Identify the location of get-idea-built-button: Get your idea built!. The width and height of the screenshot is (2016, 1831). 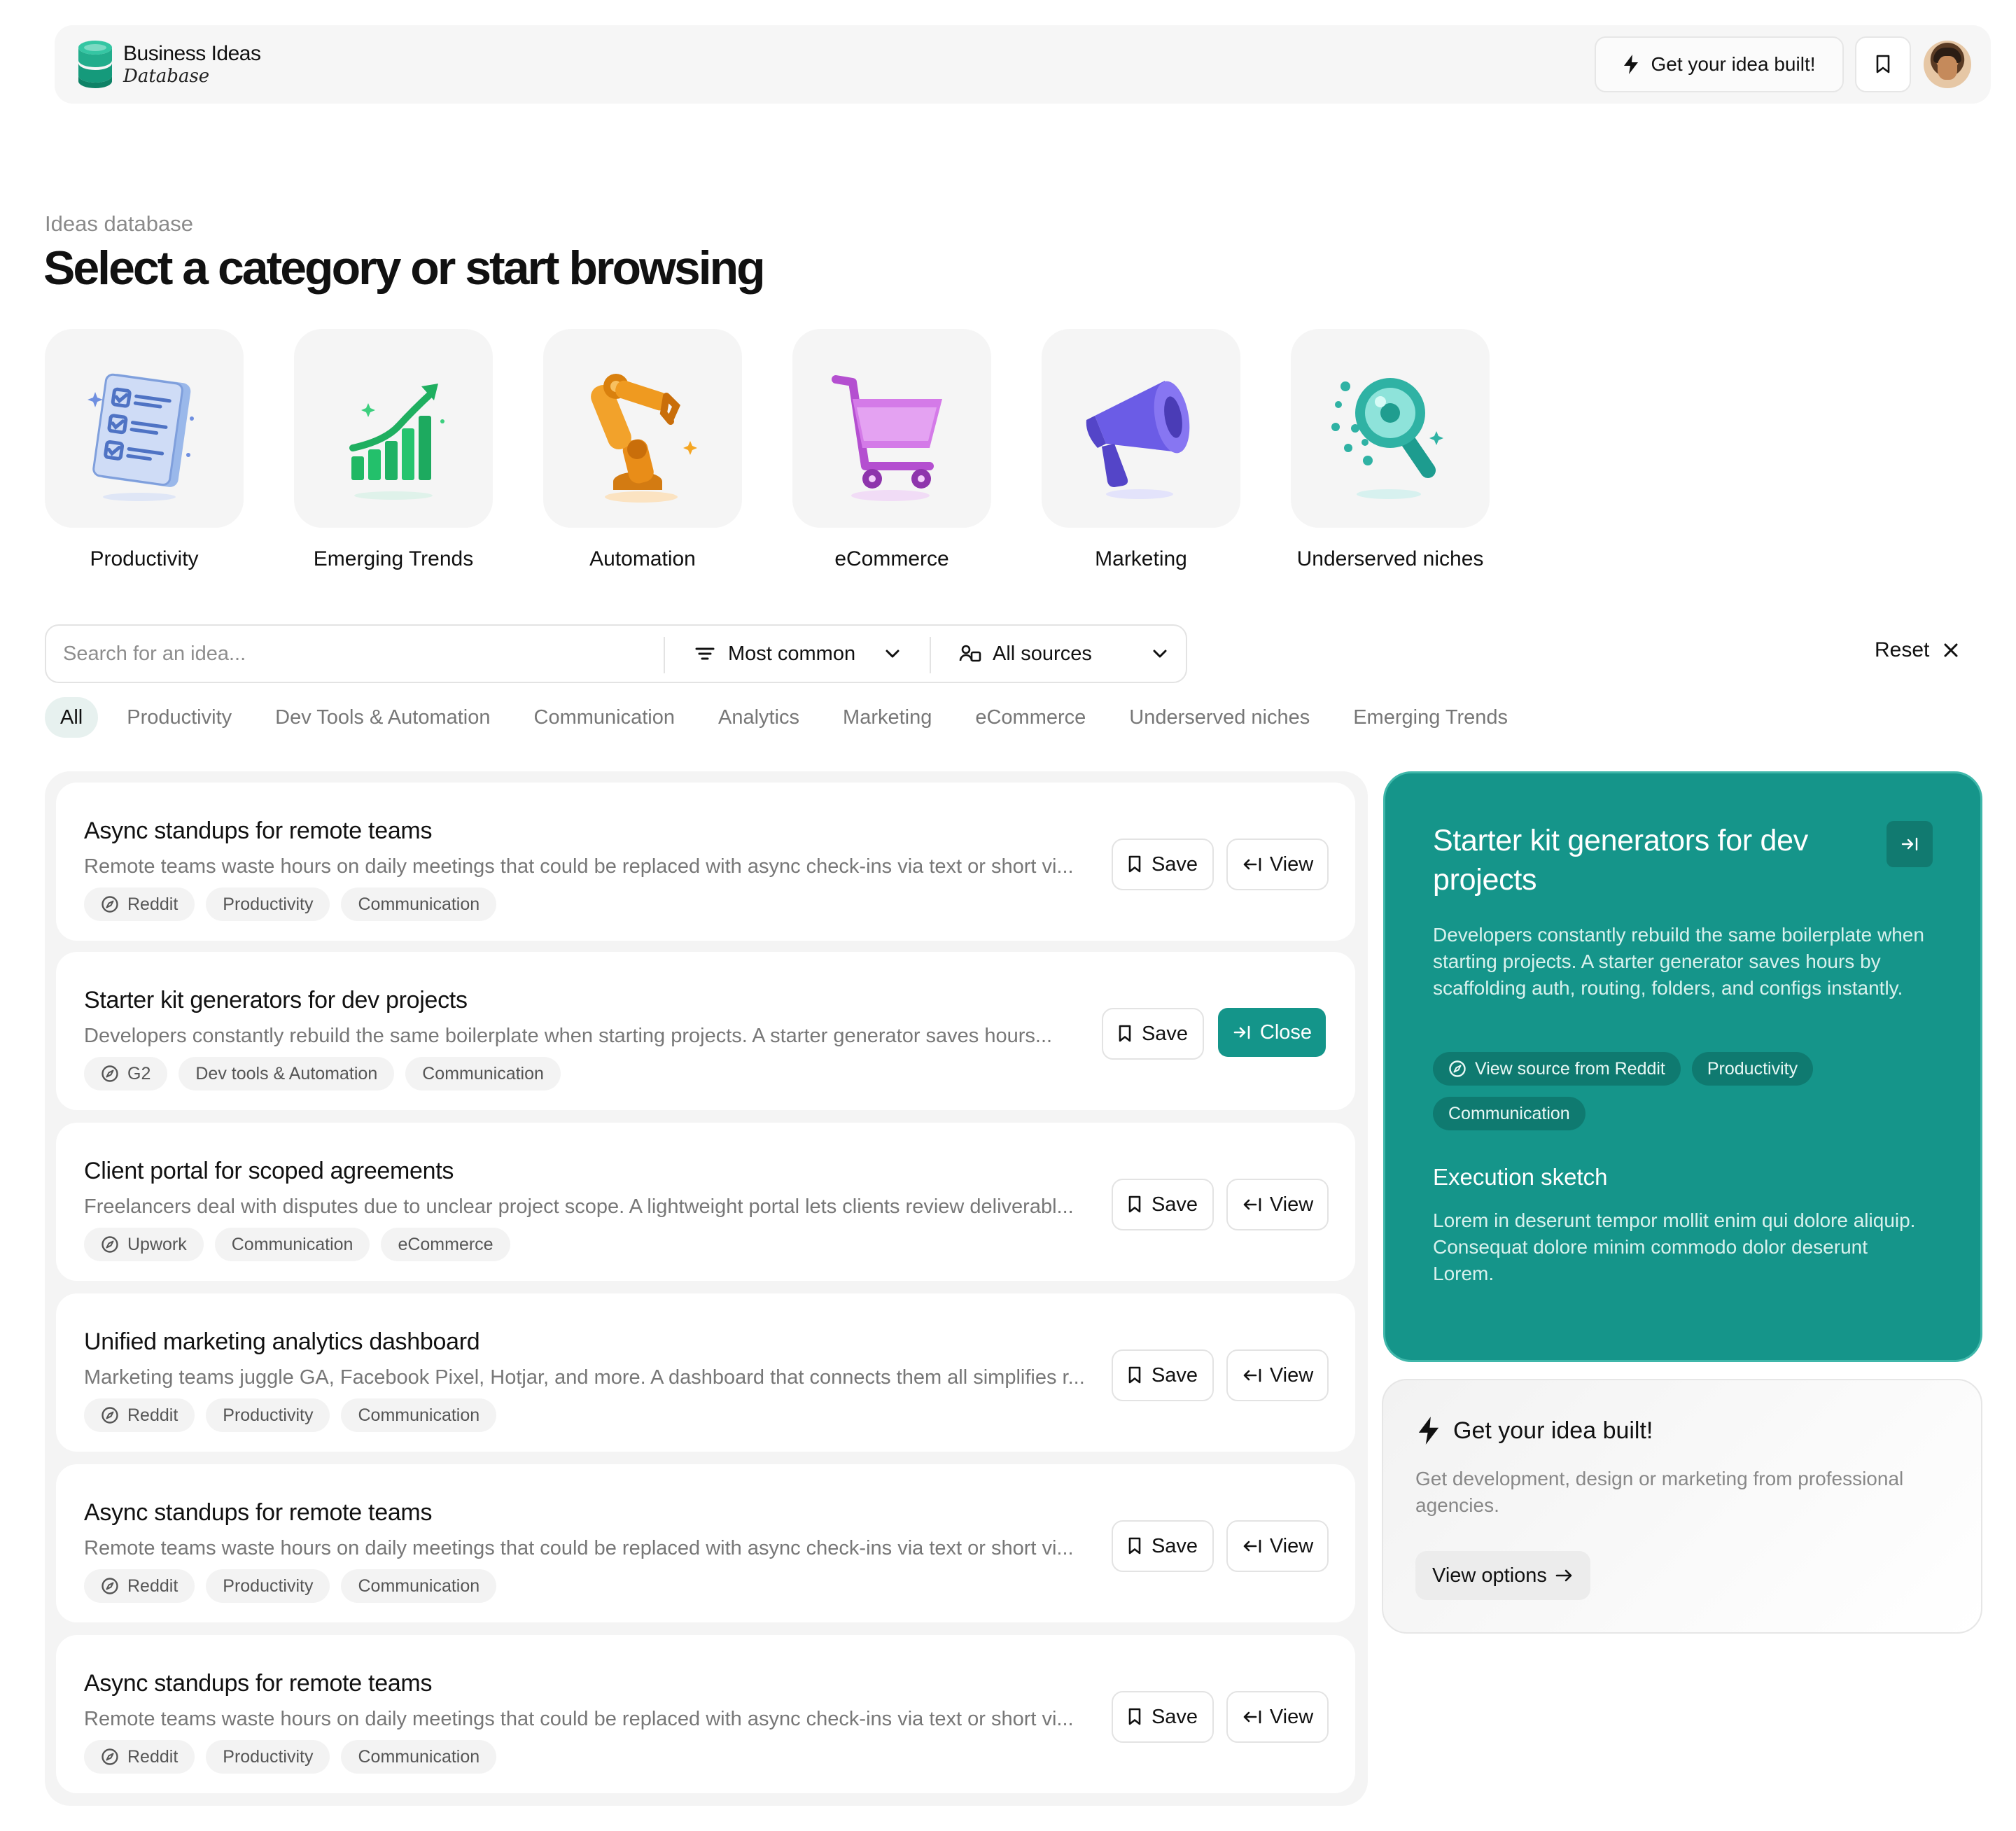
(1719, 64).